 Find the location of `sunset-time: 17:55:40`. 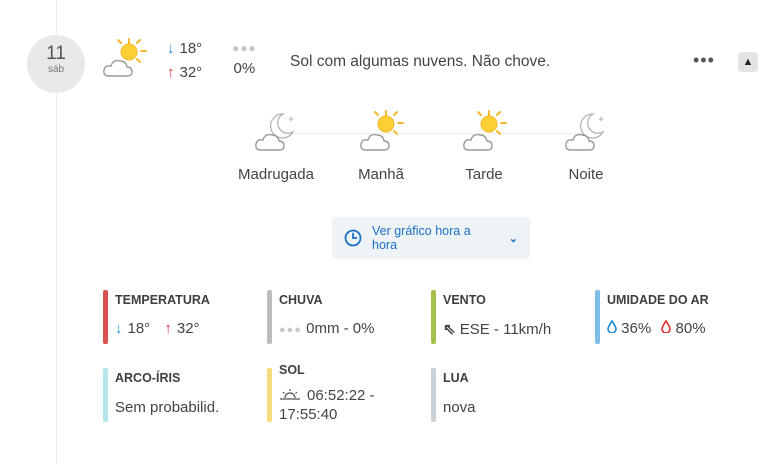

sunset-time: 17:55:40 is located at coordinates (308, 414).